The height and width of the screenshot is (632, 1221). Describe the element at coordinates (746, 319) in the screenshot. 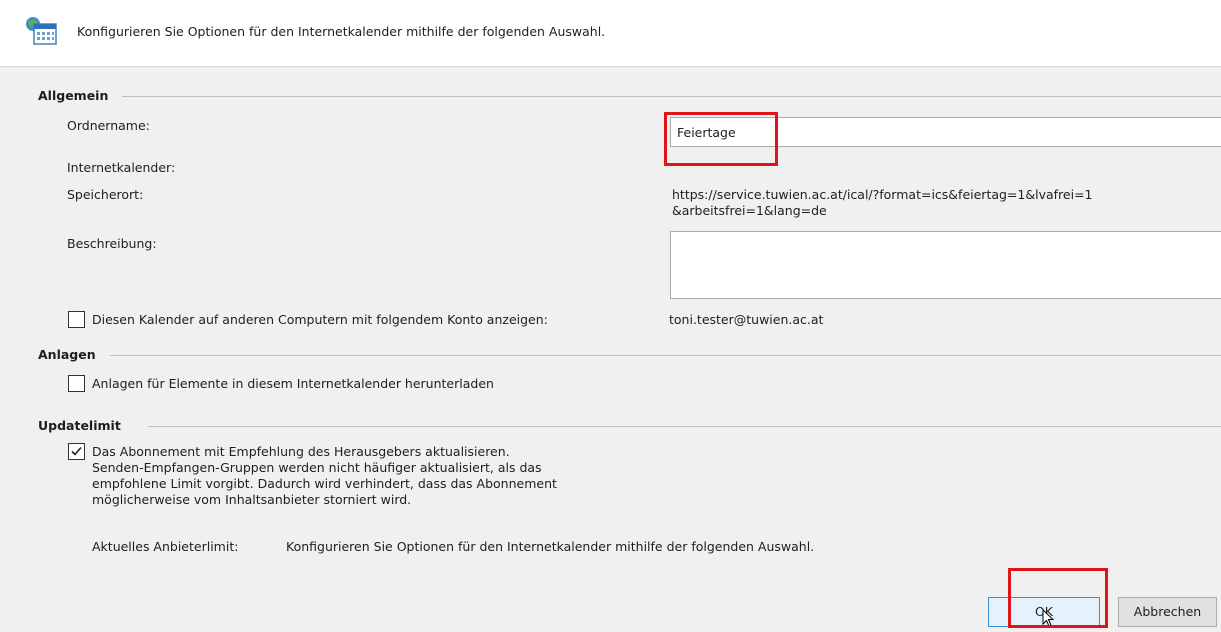

I see `account-email: toni.tester@tuwien.ac.at` at that location.